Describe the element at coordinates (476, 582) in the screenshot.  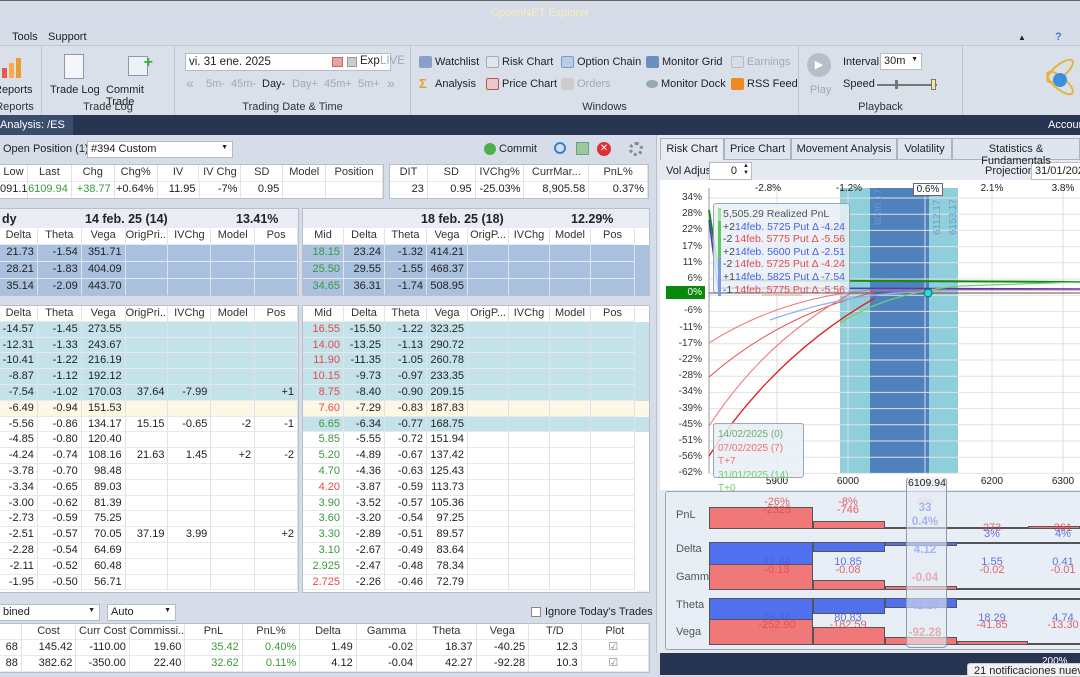
I see `table-row: 2.725 -2.26 -0.46 72.79` at that location.